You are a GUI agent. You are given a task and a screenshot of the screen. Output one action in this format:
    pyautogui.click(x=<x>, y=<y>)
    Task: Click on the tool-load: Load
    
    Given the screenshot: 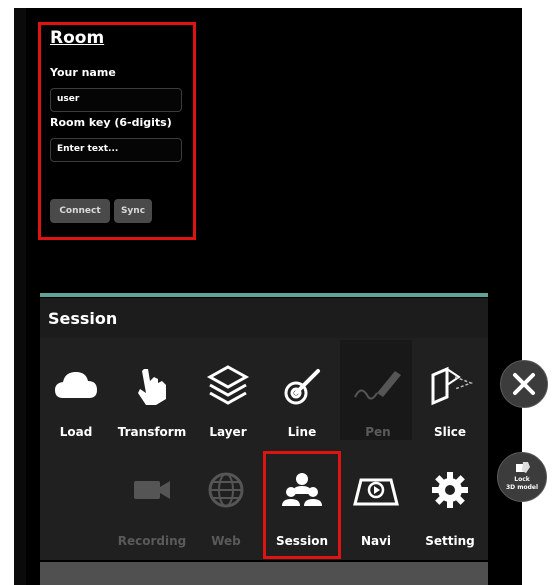 What is the action you would take?
    pyautogui.click(x=76, y=405)
    